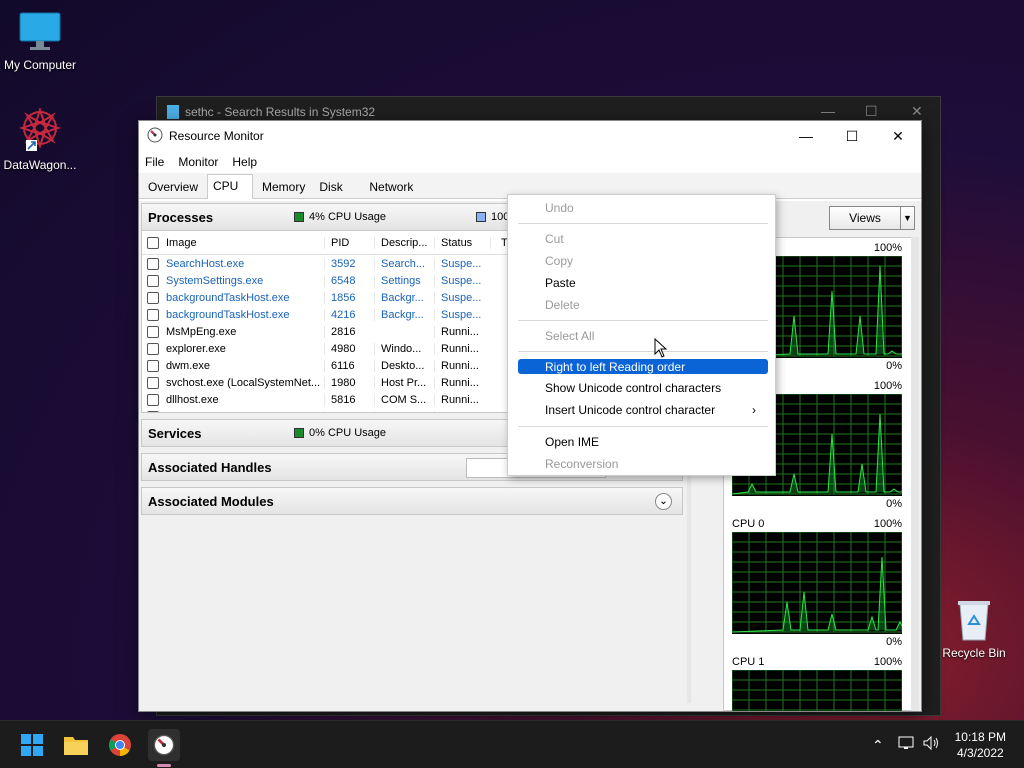 The height and width of the screenshot is (768, 1024). Describe the element at coordinates (643, 283) in the screenshot. I see `menu-item-paste: Paste` at that location.